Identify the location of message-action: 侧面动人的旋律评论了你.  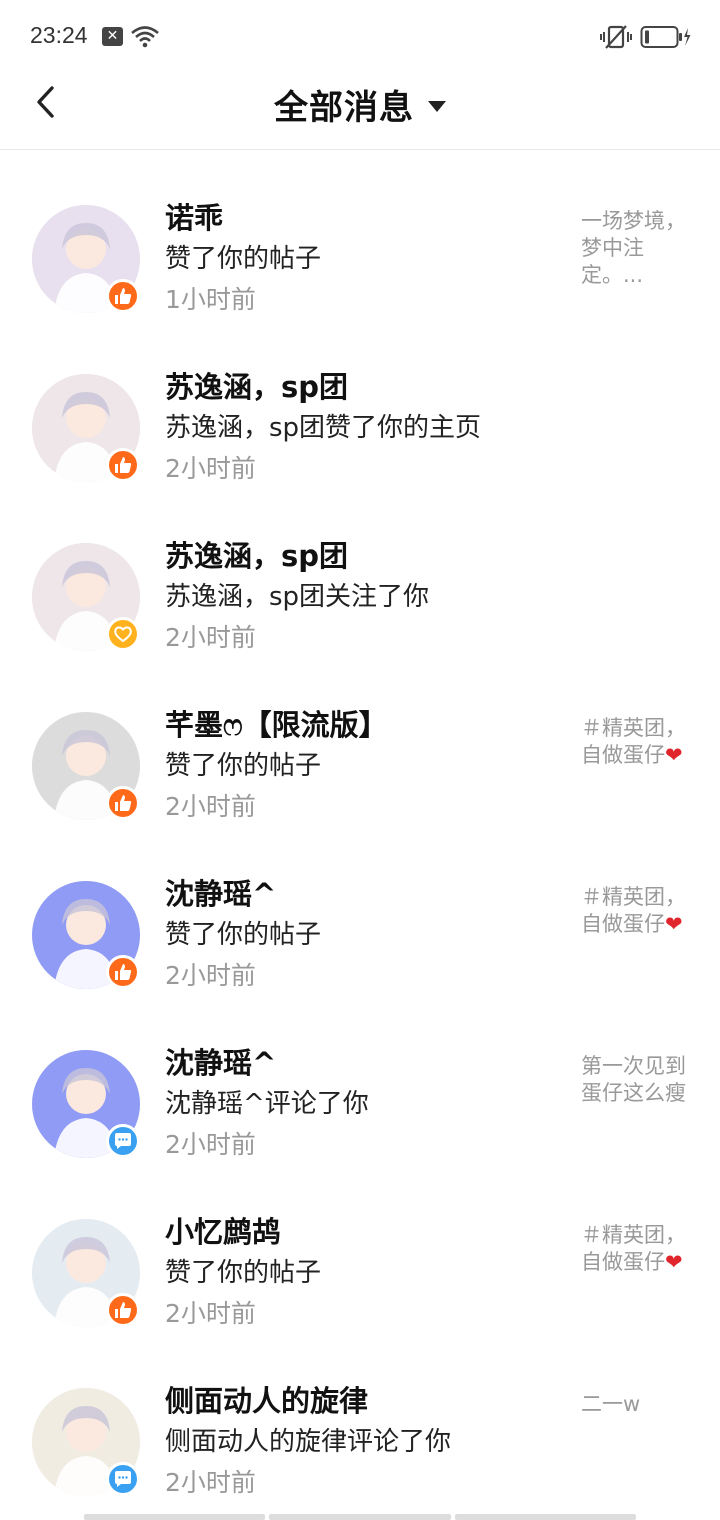
(308, 1442).